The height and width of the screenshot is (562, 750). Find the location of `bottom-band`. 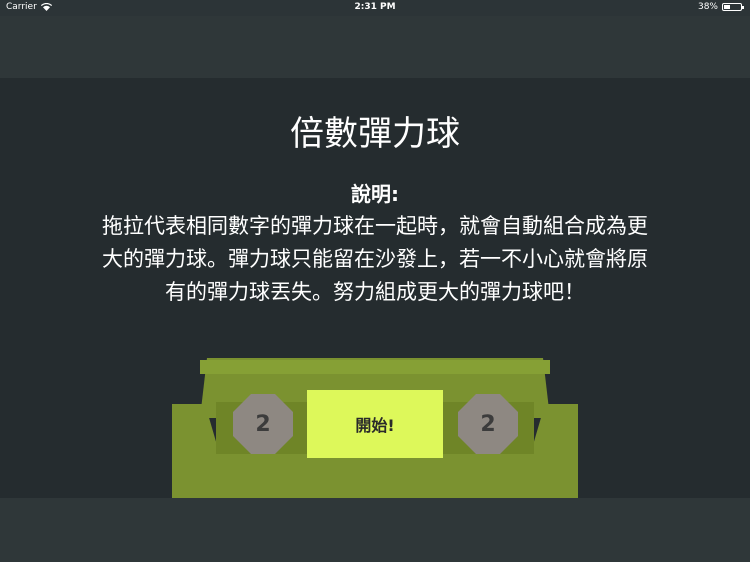

bottom-band is located at coordinates (375, 530).